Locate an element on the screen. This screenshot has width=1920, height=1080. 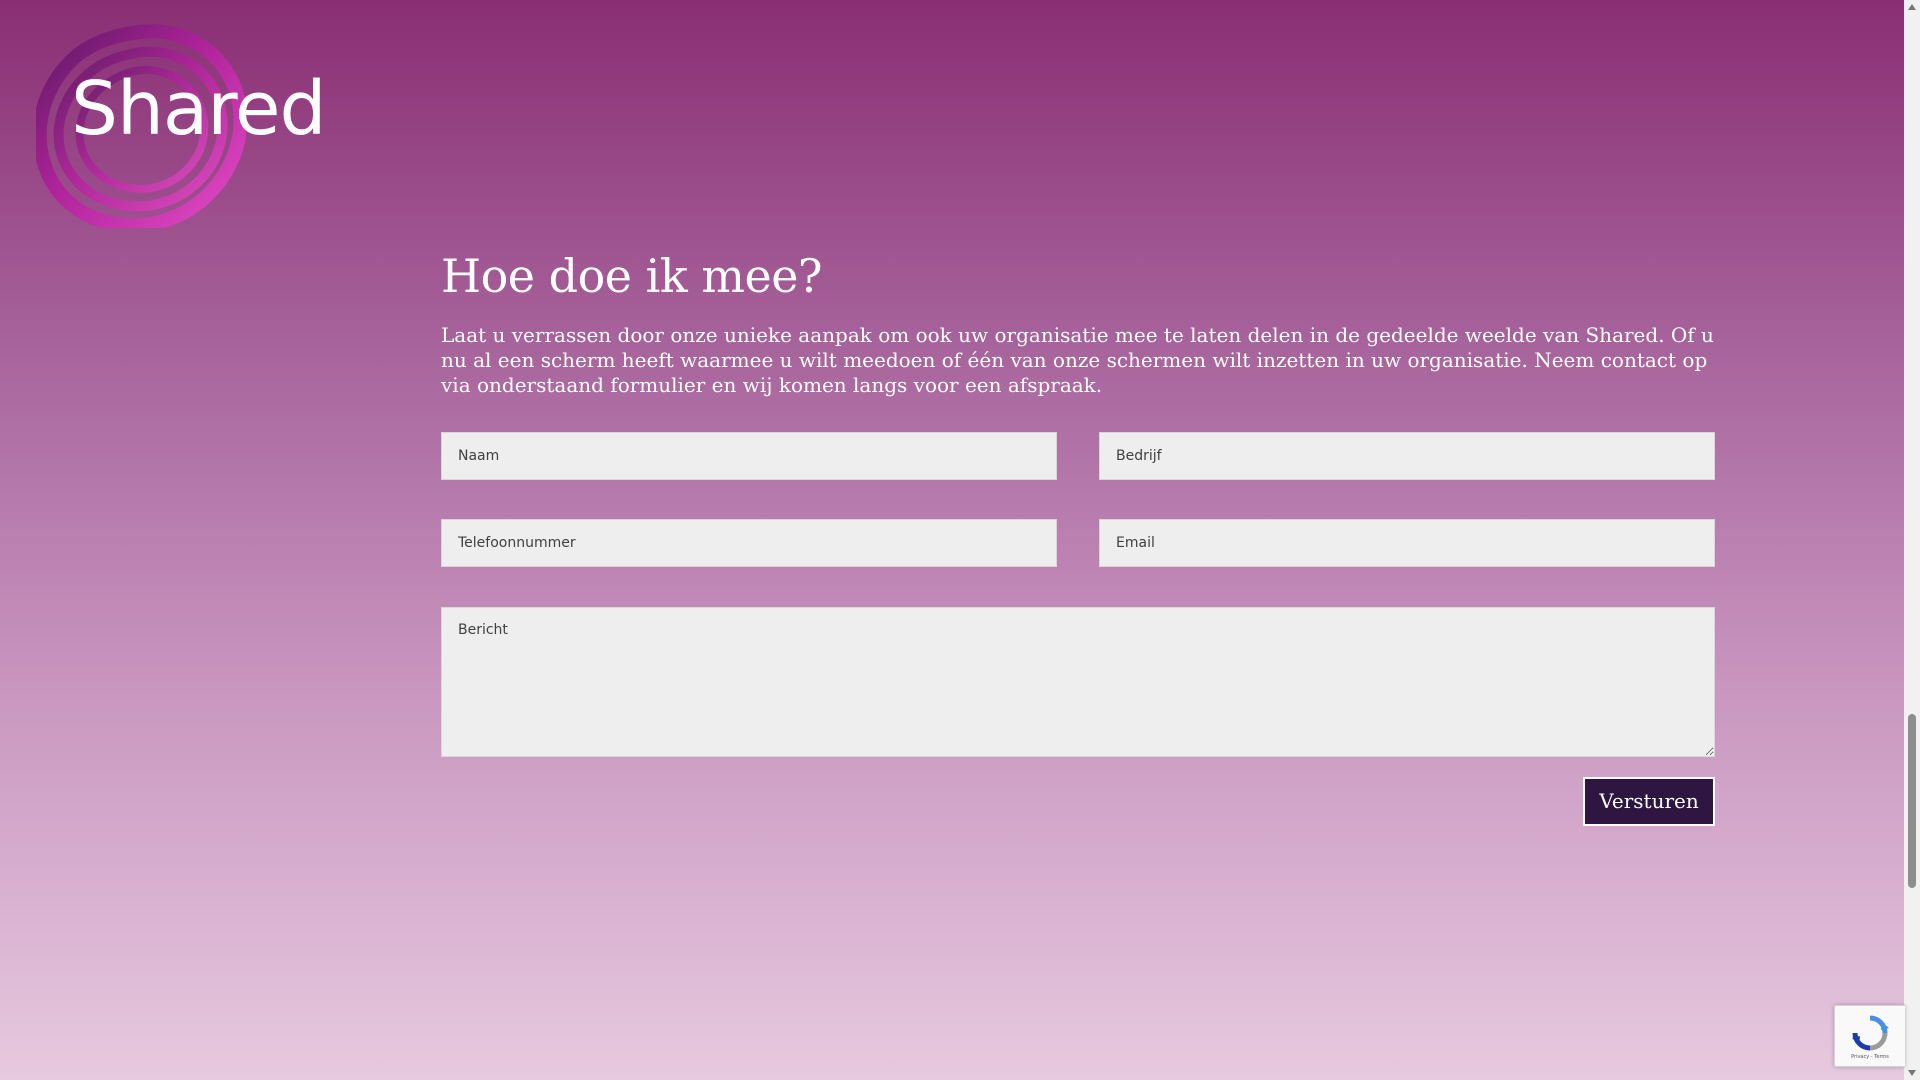
scroll-up-icon is located at coordinates (1912, 7).